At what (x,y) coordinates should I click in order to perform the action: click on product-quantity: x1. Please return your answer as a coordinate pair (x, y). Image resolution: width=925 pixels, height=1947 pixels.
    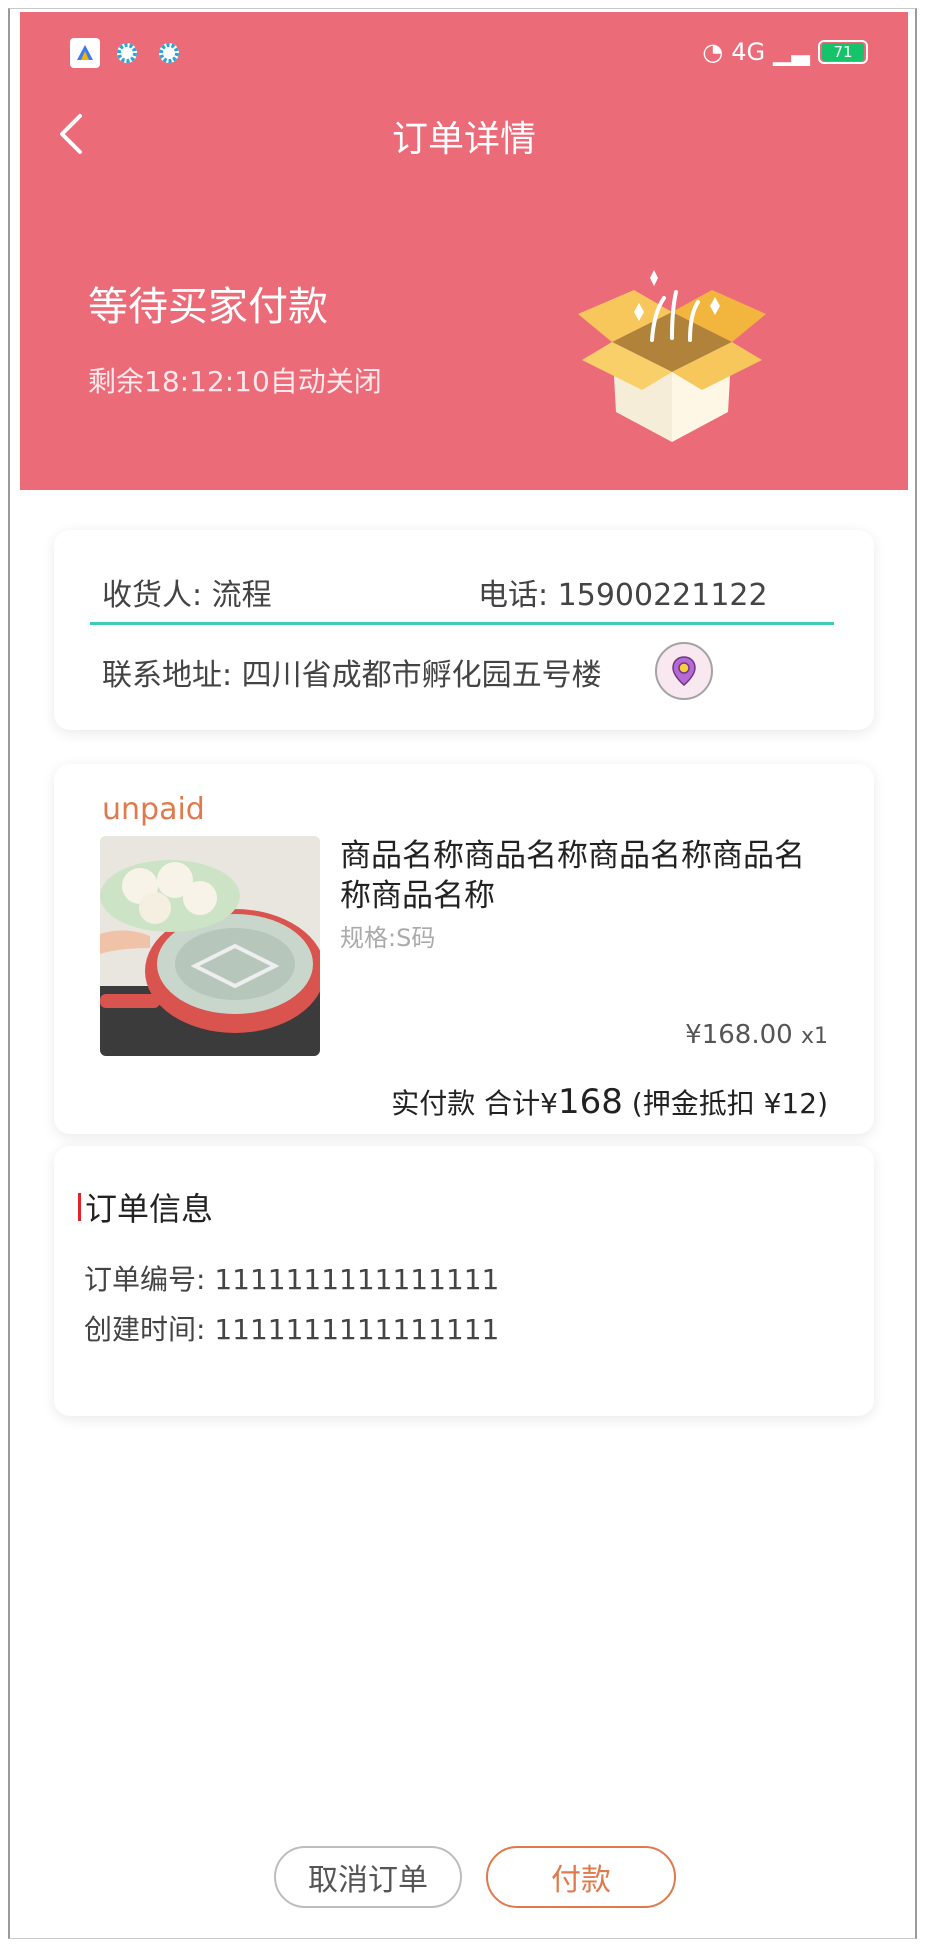
    Looking at the image, I should click on (814, 1036).